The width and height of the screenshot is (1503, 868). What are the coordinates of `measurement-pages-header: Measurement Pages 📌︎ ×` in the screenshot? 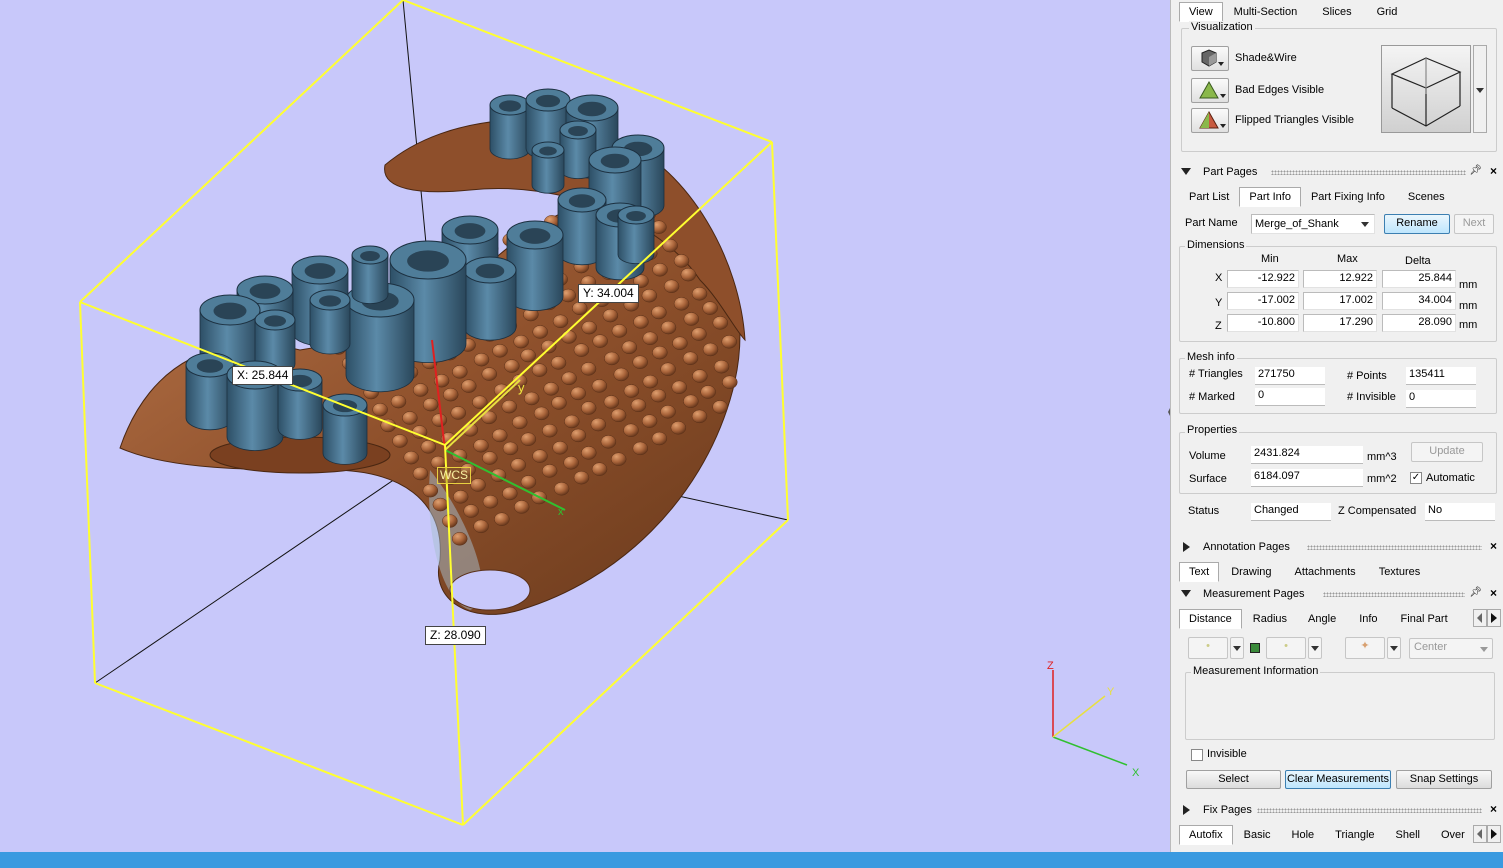 It's located at (1337, 595).